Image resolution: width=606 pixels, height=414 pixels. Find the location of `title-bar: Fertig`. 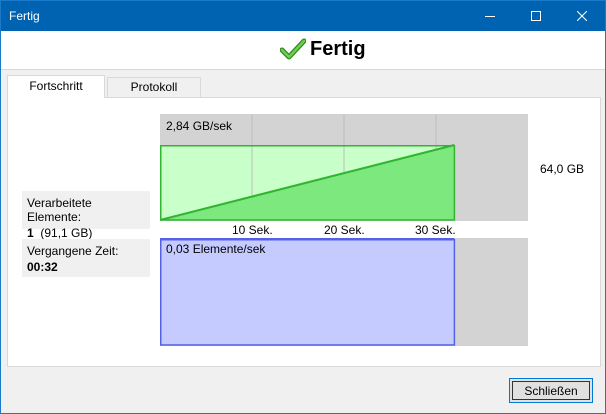

title-bar: Fertig is located at coordinates (303, 16).